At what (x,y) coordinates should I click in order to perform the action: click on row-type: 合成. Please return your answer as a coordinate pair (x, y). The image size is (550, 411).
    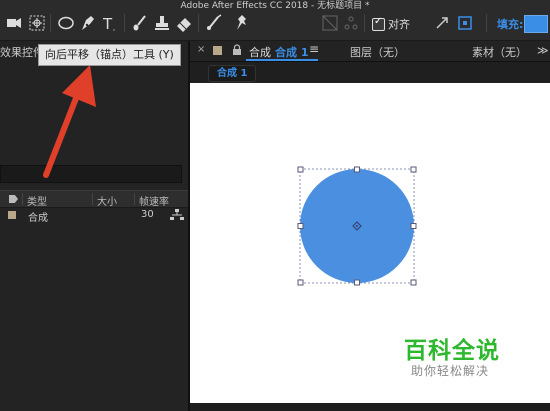
    Looking at the image, I should click on (38, 218).